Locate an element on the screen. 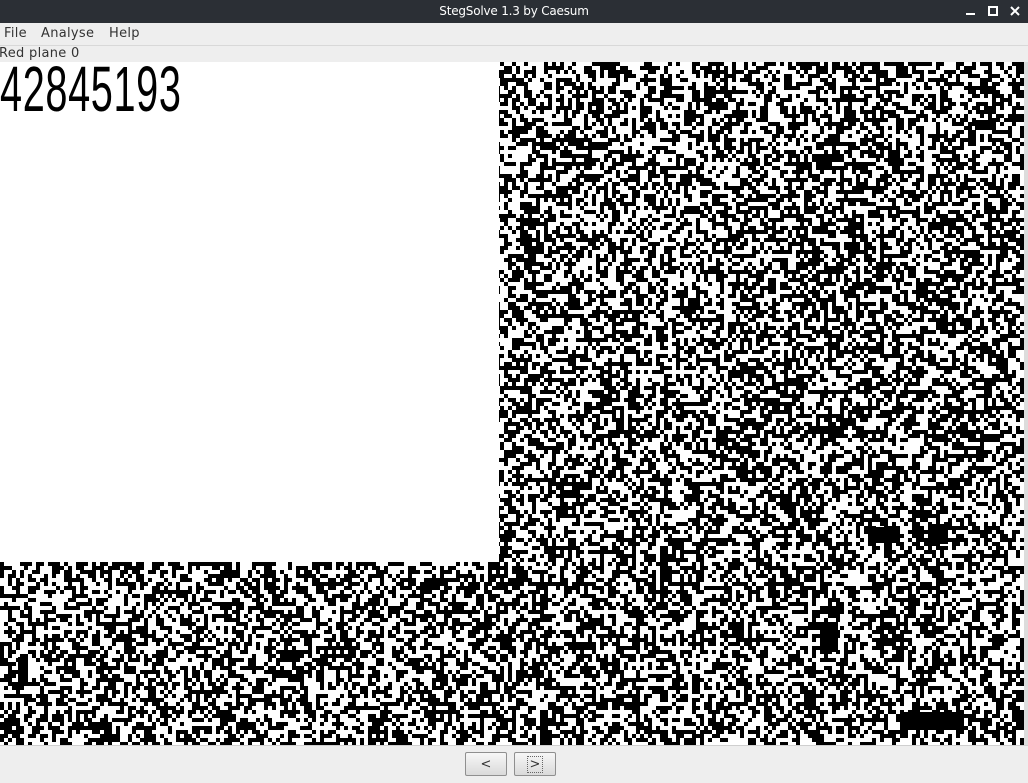 This screenshot has height=783, width=1028. minimize-icon is located at coordinates (971, 11).